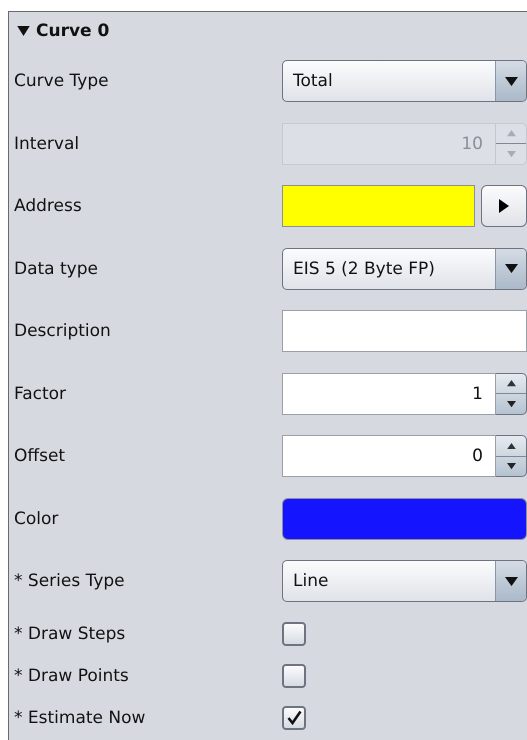 The width and height of the screenshot is (527, 740). Describe the element at coordinates (71, 676) in the screenshot. I see `field-label: * Draw Points` at that location.